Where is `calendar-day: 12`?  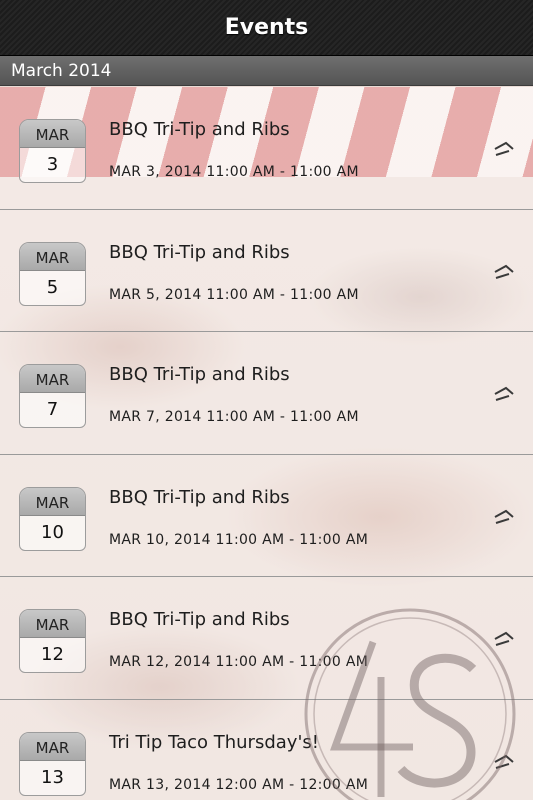 calendar-day: 12 is located at coordinates (52, 654).